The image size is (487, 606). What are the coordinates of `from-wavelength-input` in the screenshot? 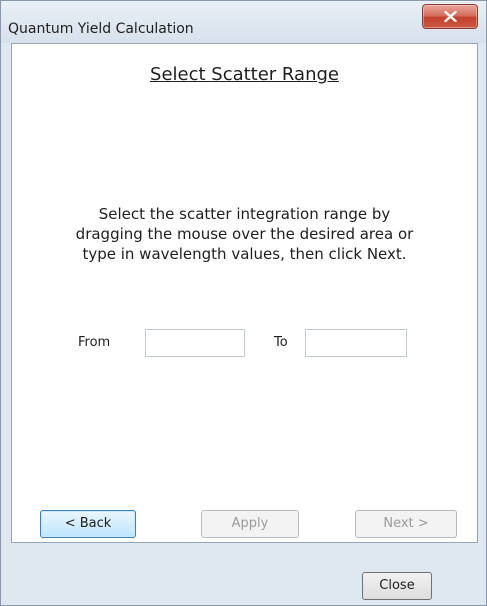 It's located at (195, 343).